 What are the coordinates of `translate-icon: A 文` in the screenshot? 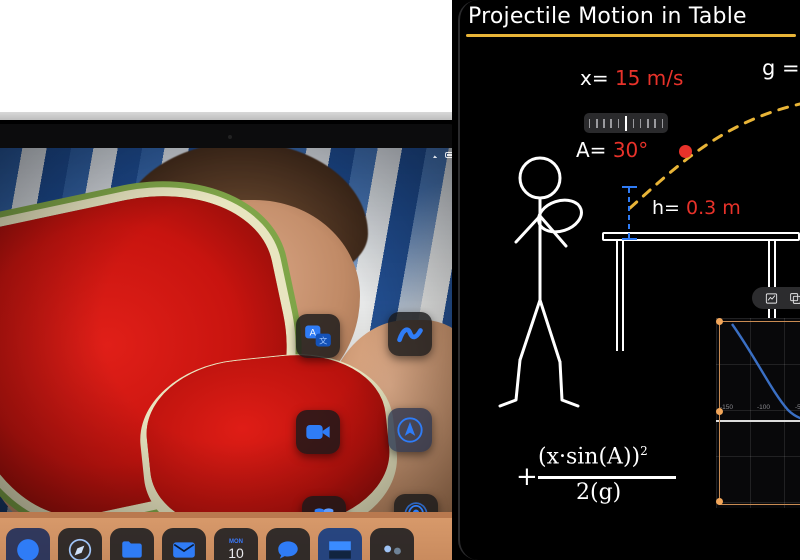 It's located at (318, 336).